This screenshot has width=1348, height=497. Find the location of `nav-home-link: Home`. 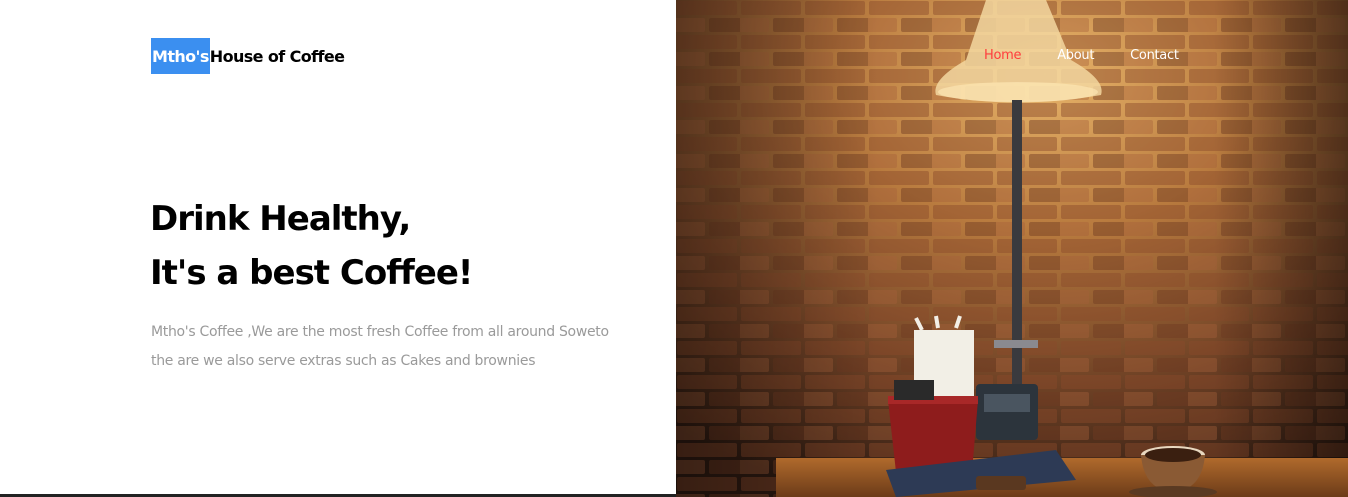

nav-home-link: Home is located at coordinates (1002, 56).